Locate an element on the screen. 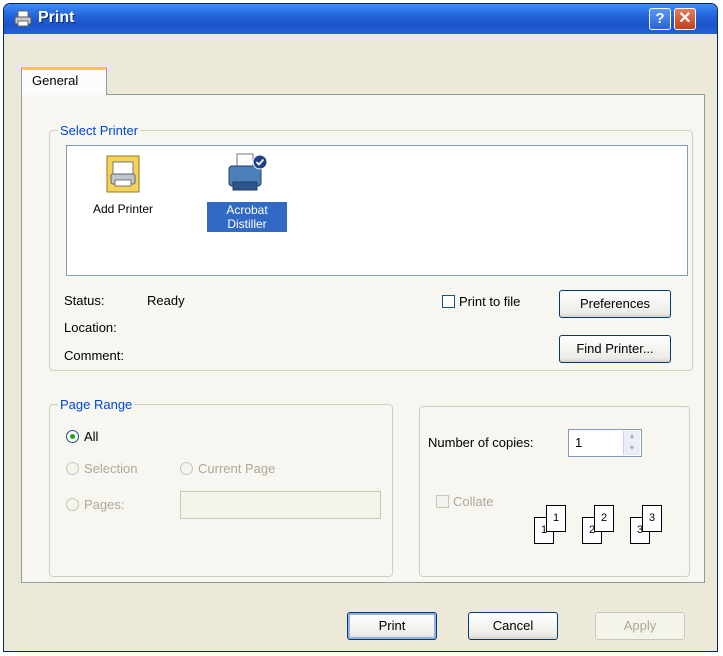 This screenshot has height=656, width=723. pages-input is located at coordinates (280, 505).